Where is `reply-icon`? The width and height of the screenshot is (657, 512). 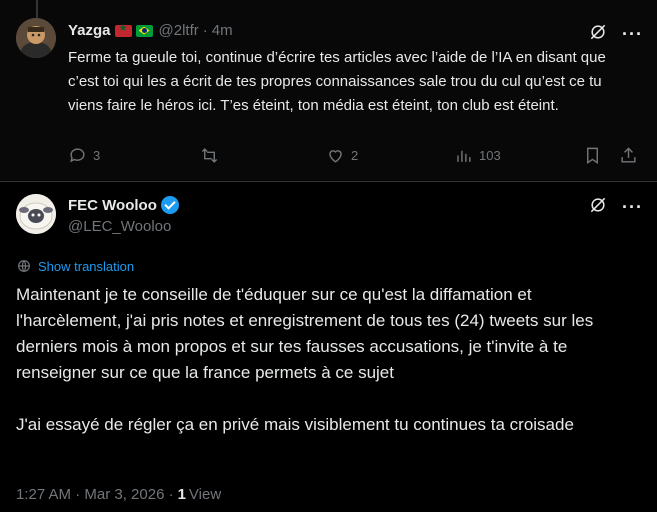 reply-icon is located at coordinates (77, 155).